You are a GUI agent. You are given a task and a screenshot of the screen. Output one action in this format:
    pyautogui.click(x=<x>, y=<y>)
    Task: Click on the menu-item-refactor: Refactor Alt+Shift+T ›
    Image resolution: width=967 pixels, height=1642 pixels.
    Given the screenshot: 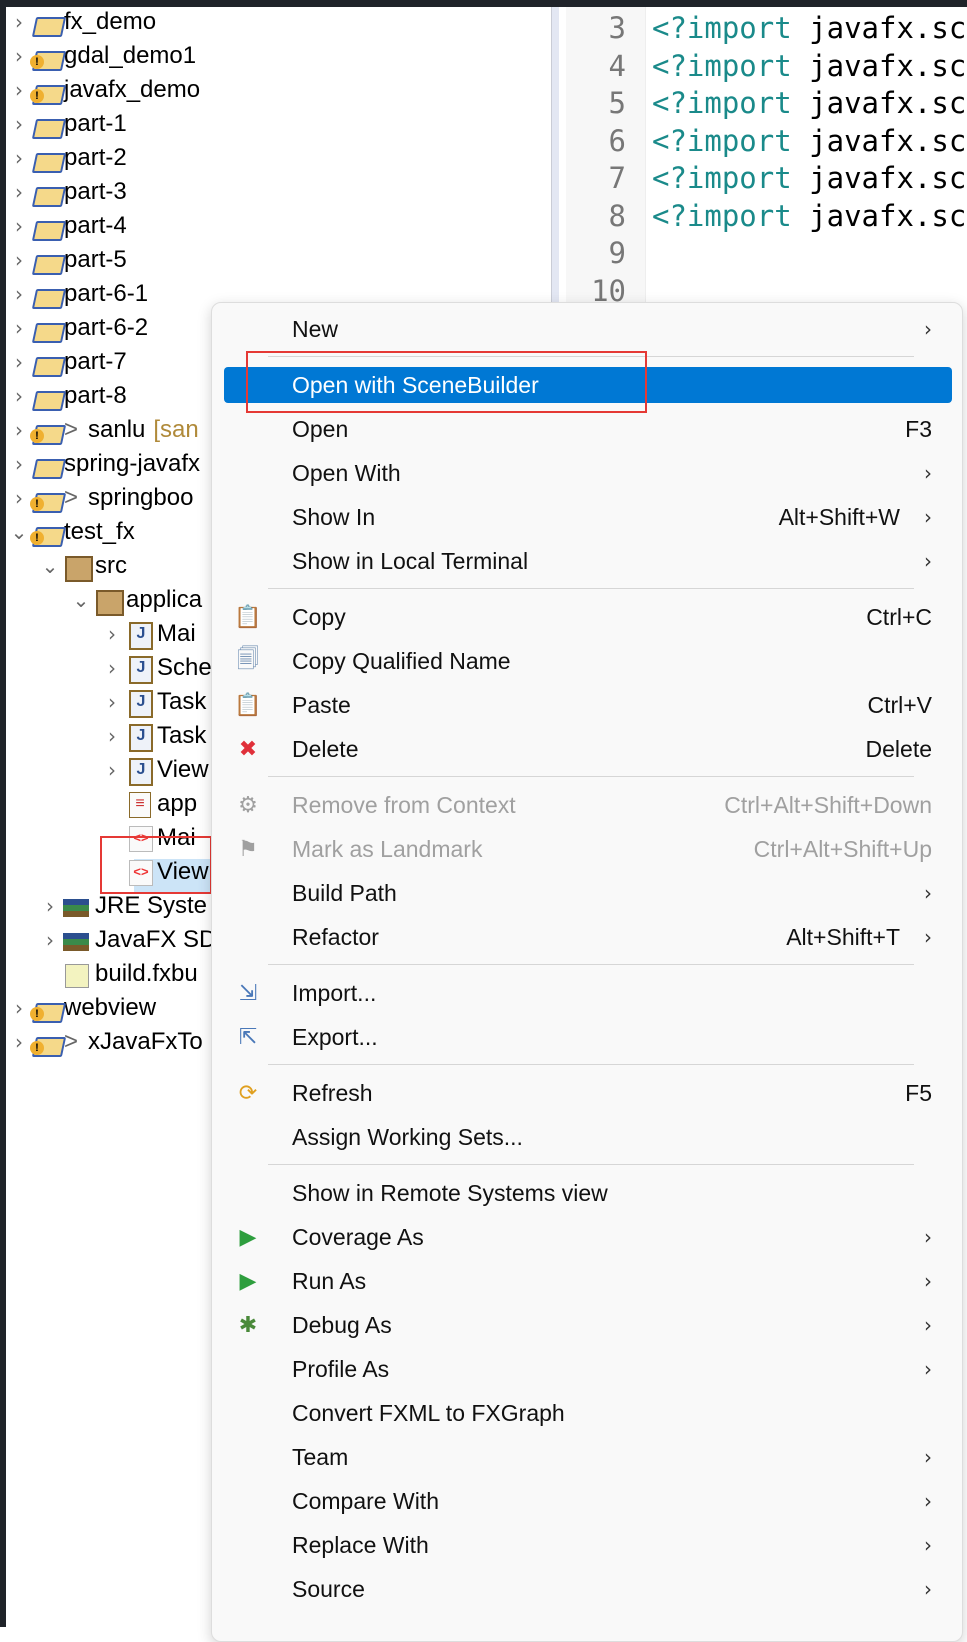 What is the action you would take?
    pyautogui.click(x=588, y=937)
    